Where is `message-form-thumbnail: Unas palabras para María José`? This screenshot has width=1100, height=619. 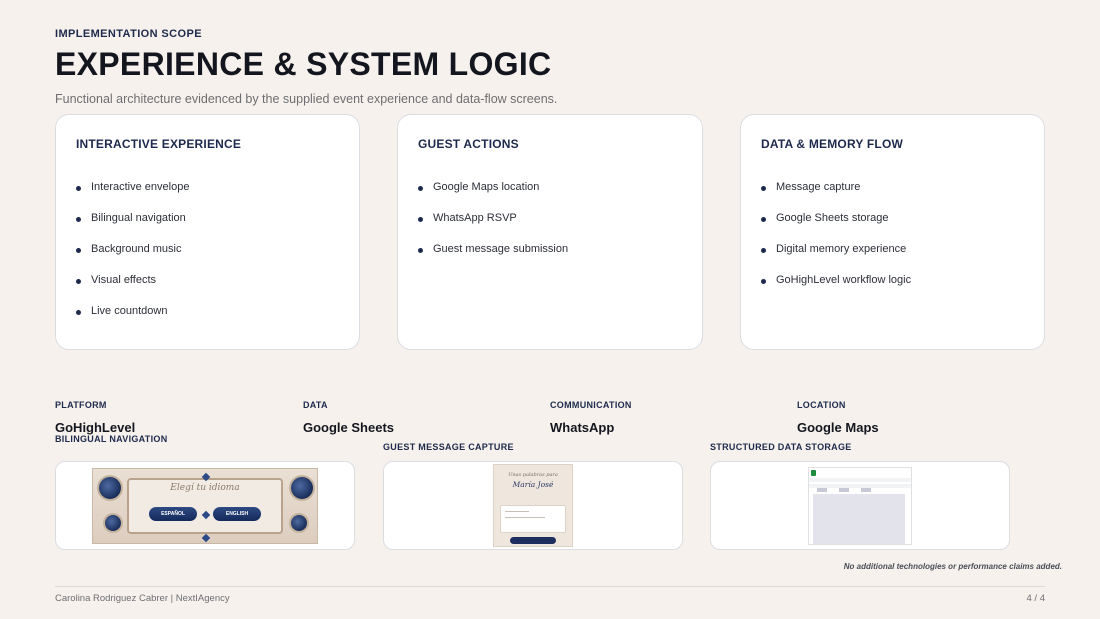
message-form-thumbnail: Unas palabras para María José is located at coordinates (533, 505).